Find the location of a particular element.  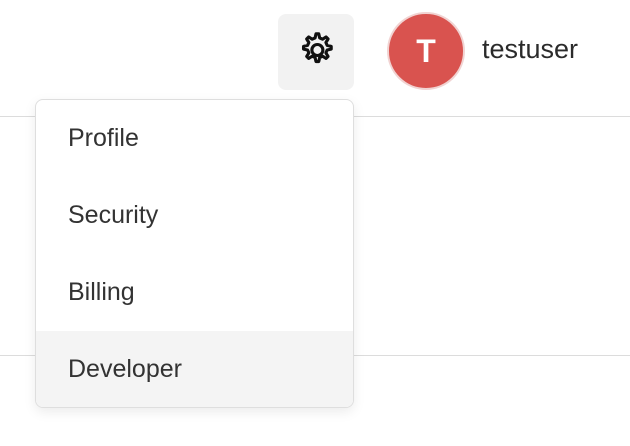

avatar-initial: T is located at coordinates (426, 50).